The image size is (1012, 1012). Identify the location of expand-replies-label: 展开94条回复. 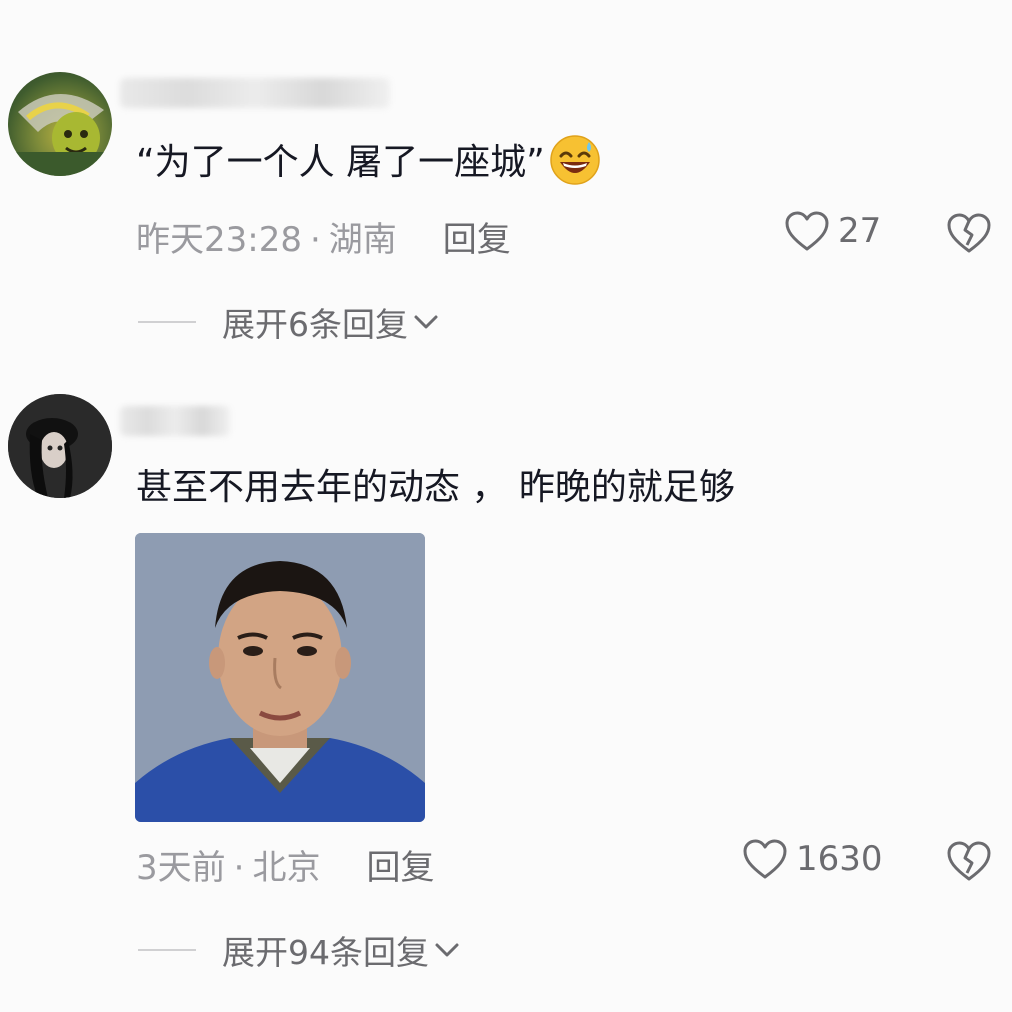
(325, 952).